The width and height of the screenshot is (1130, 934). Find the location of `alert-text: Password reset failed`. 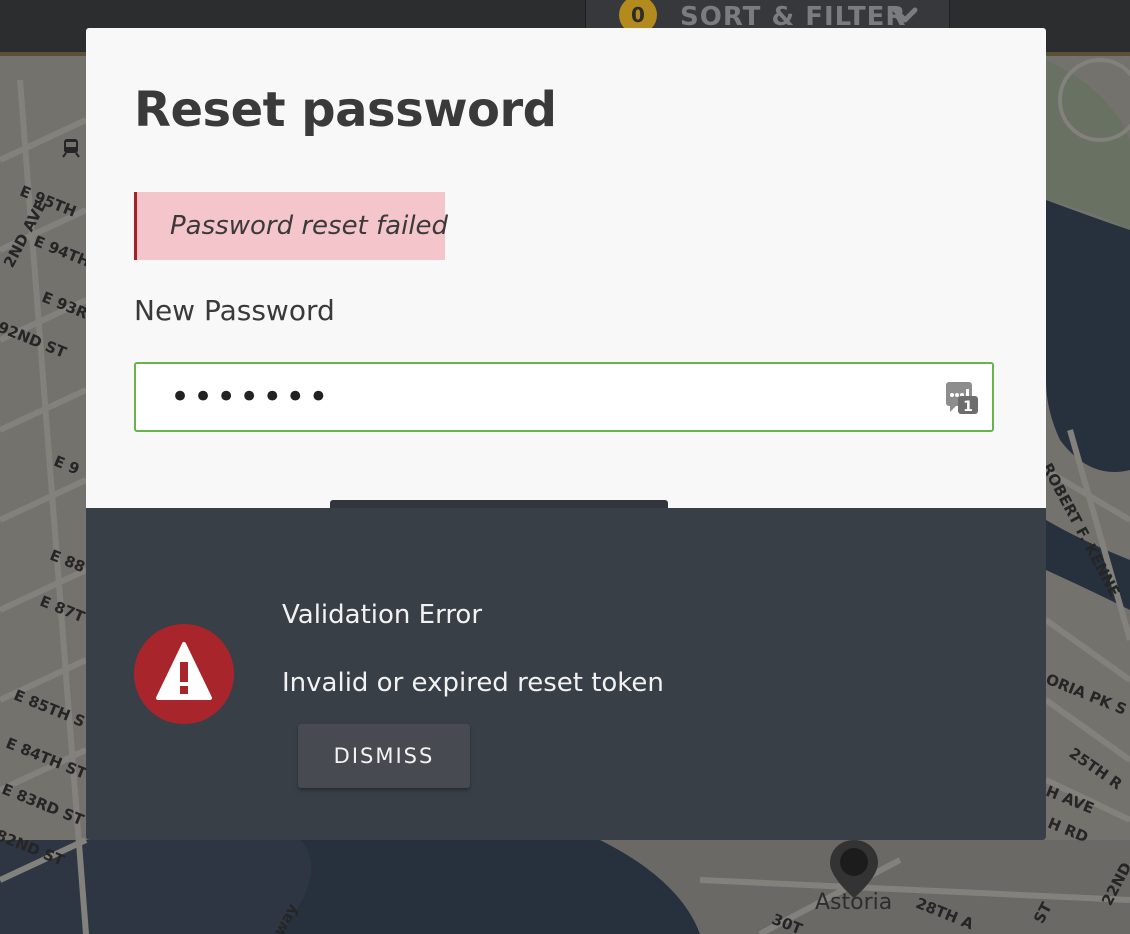

alert-text: Password reset failed is located at coordinates (309, 226).